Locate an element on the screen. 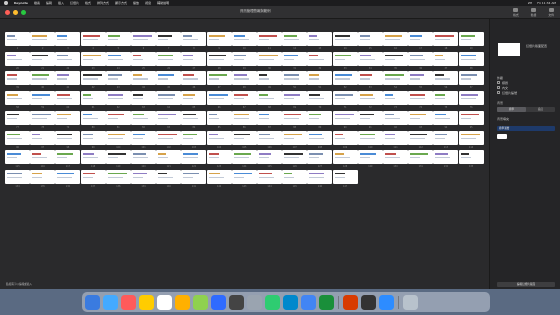  background-segment: 標準 自訂 is located at coordinates (526, 109).